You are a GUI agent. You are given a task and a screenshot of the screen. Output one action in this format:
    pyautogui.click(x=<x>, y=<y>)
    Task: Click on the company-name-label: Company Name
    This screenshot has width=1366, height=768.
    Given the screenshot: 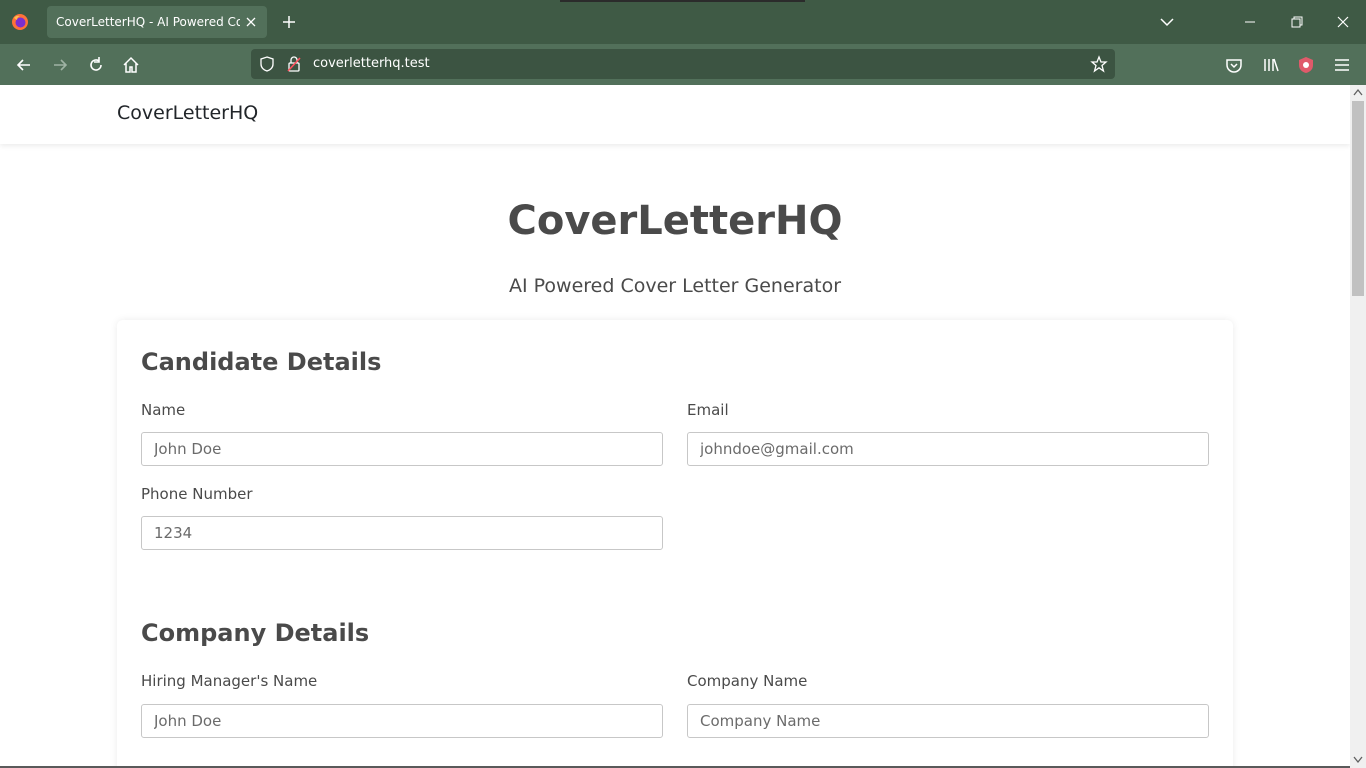 What is the action you would take?
    pyautogui.click(x=747, y=681)
    